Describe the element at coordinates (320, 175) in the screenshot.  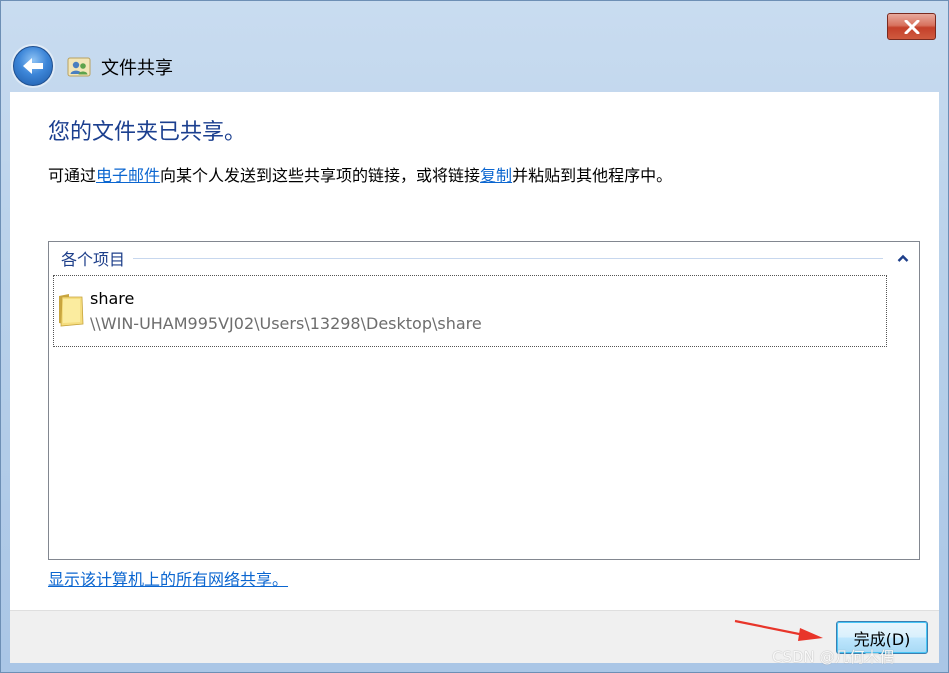
I see `description-part2: 向某个人发送到这些共享项的链接，或将链接` at that location.